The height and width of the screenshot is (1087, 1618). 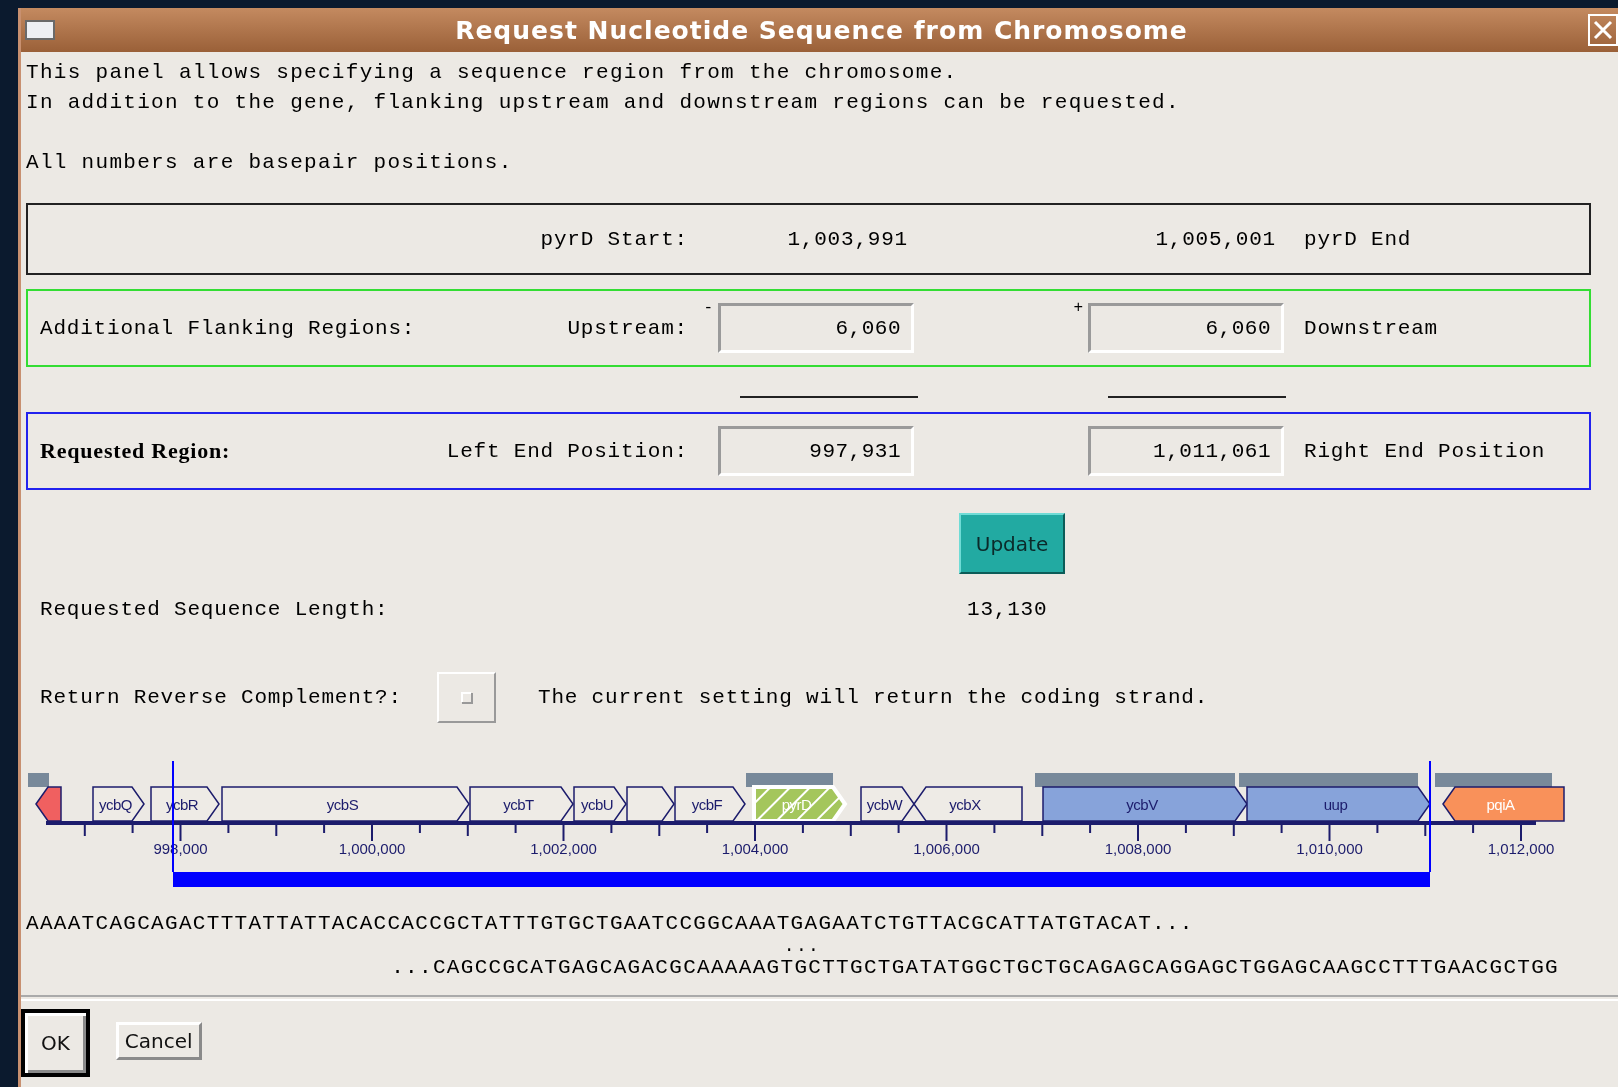 What do you see at coordinates (158, 1041) in the screenshot?
I see `cancel-button: Cancel` at bounding box center [158, 1041].